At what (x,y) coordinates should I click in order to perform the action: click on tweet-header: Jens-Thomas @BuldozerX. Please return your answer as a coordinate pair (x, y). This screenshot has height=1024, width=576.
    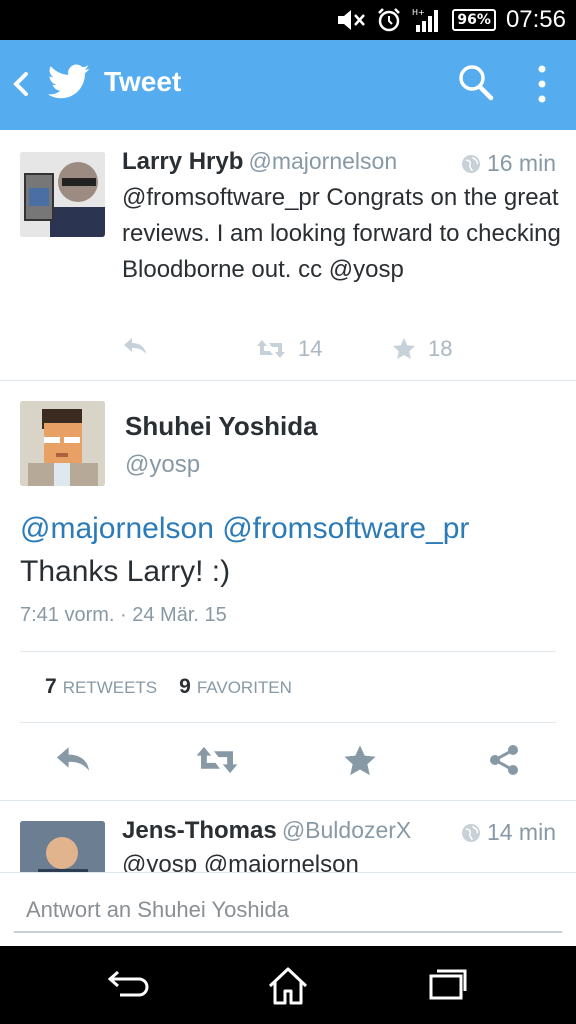
    Looking at the image, I should click on (266, 831).